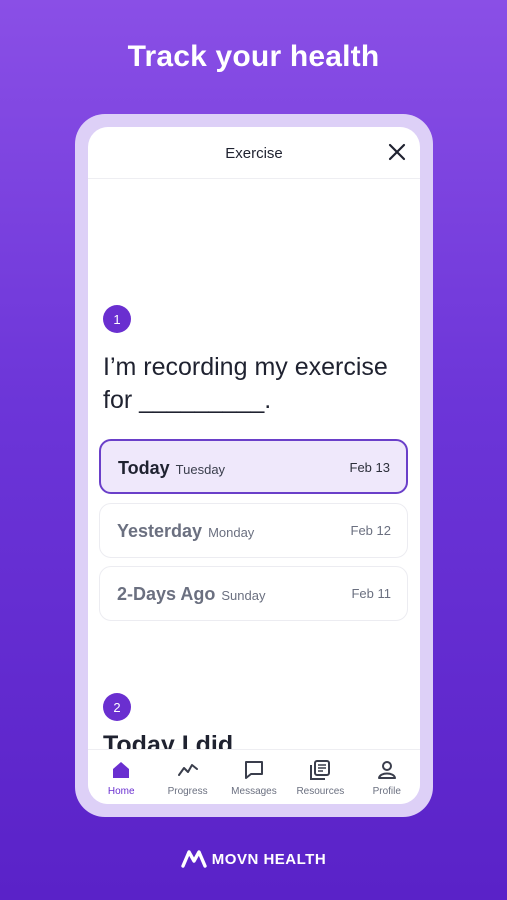  I want to click on home-icon, so click(121, 770).